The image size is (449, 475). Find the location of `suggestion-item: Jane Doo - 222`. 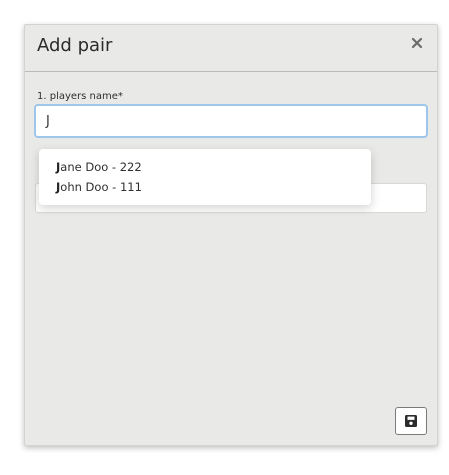

suggestion-item: Jane Doo - 222 is located at coordinates (99, 167).